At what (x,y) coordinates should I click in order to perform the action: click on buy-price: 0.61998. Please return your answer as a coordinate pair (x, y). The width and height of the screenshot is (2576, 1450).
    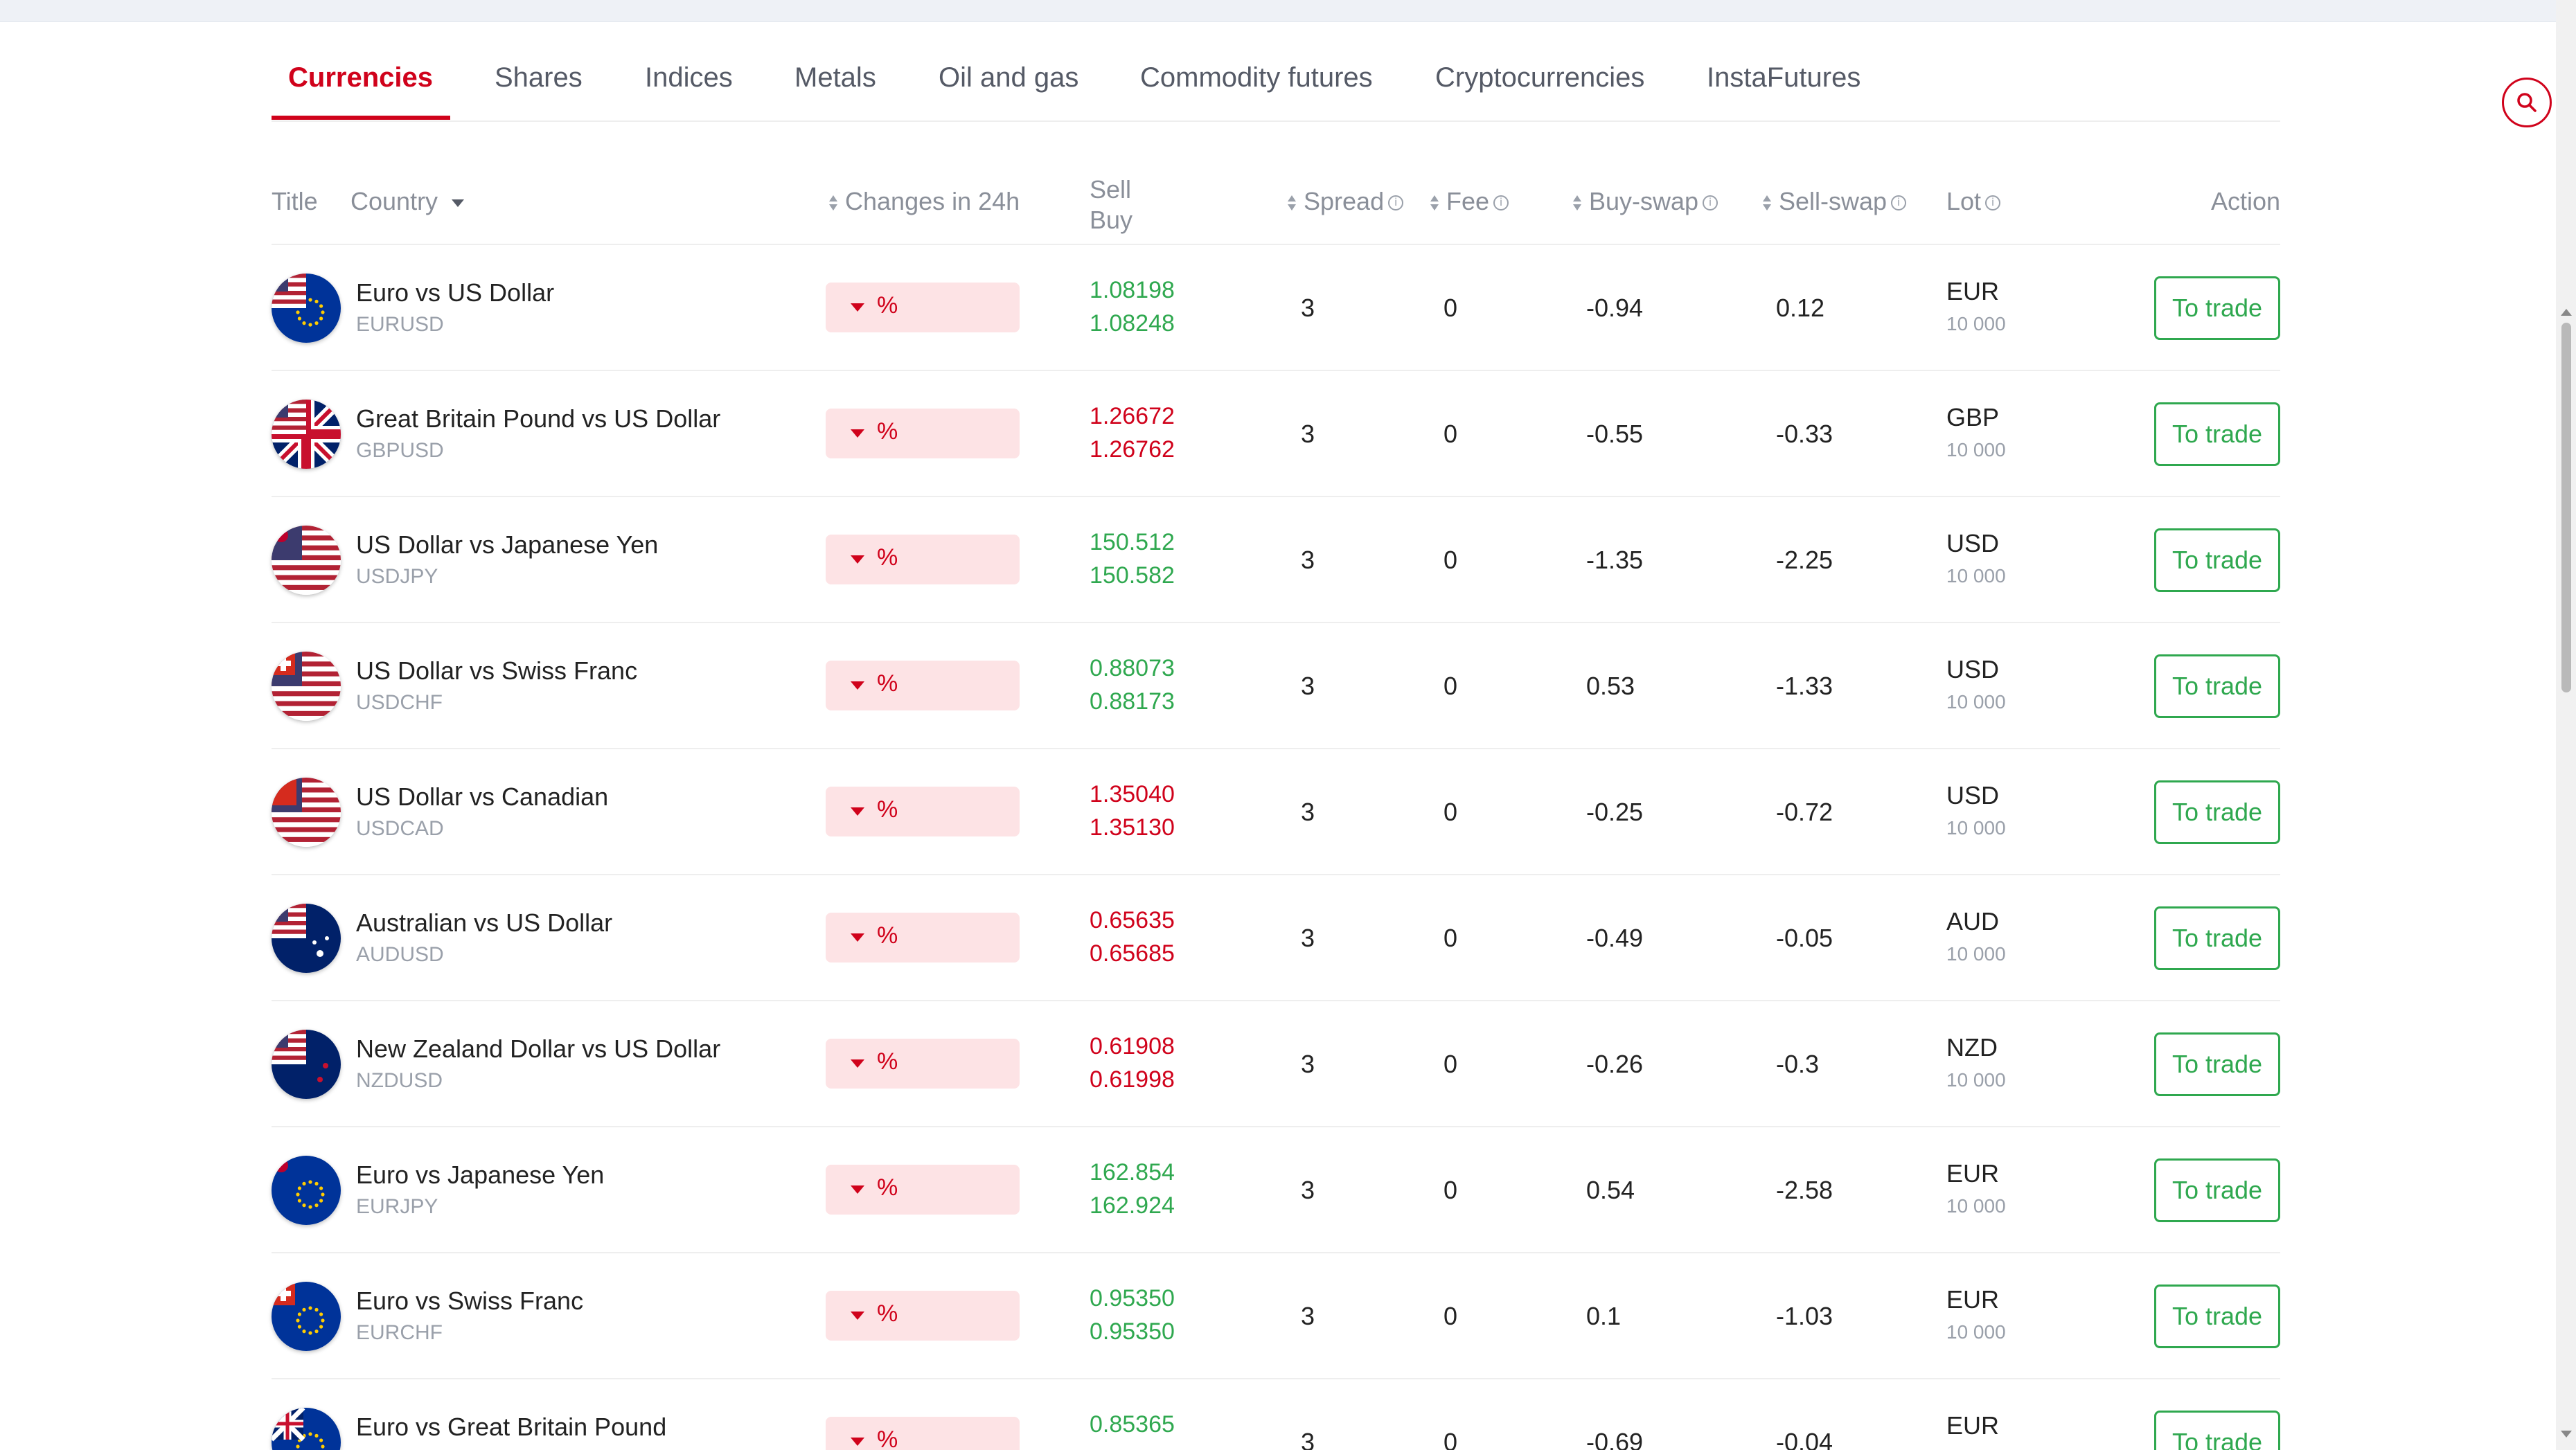
    Looking at the image, I should click on (1132, 1079).